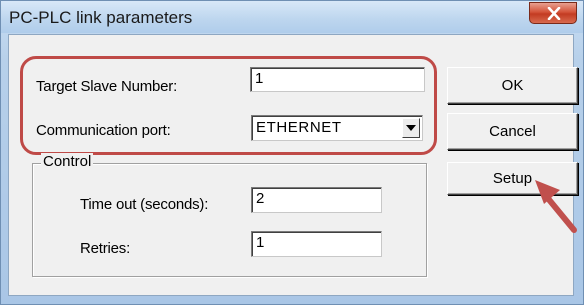 Image resolution: width=584 pixels, height=305 pixels. I want to click on ok-button: OK, so click(512, 85).